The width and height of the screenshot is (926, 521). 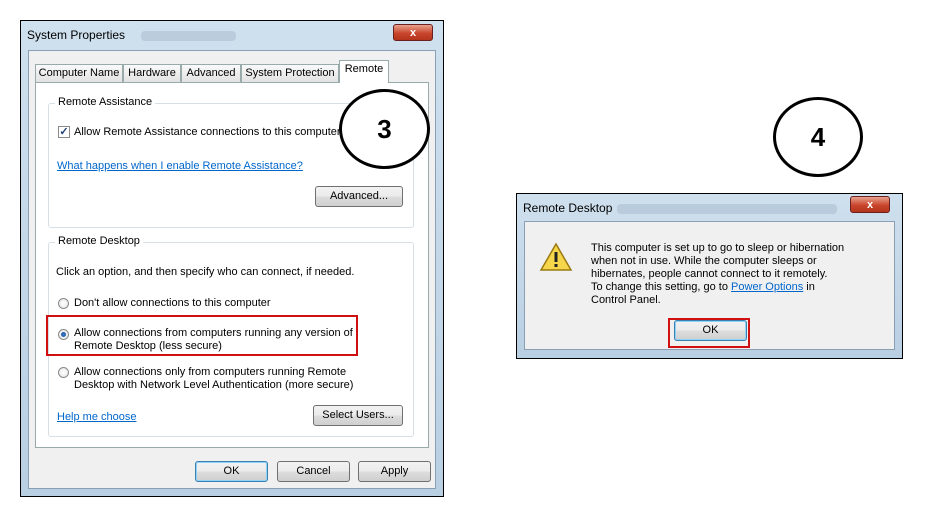 I want to click on tab-computer-name: Computer Name, so click(x=79, y=73).